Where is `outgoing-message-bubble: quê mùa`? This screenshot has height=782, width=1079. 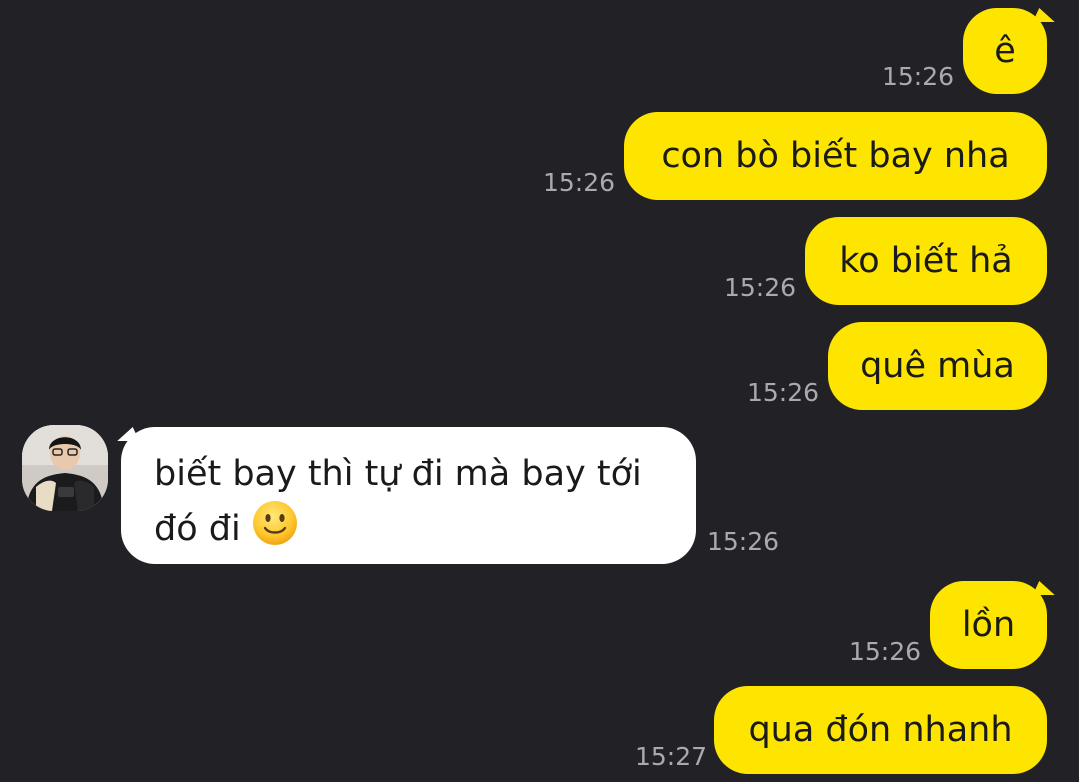 outgoing-message-bubble: quê mùa is located at coordinates (937, 366).